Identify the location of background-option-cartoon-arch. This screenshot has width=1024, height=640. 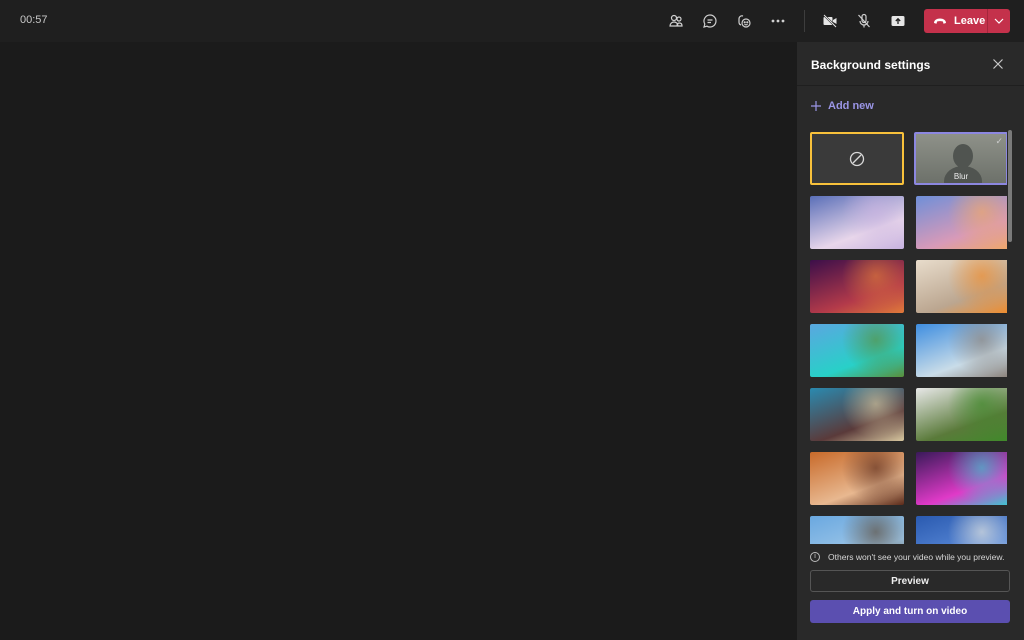
(961, 222).